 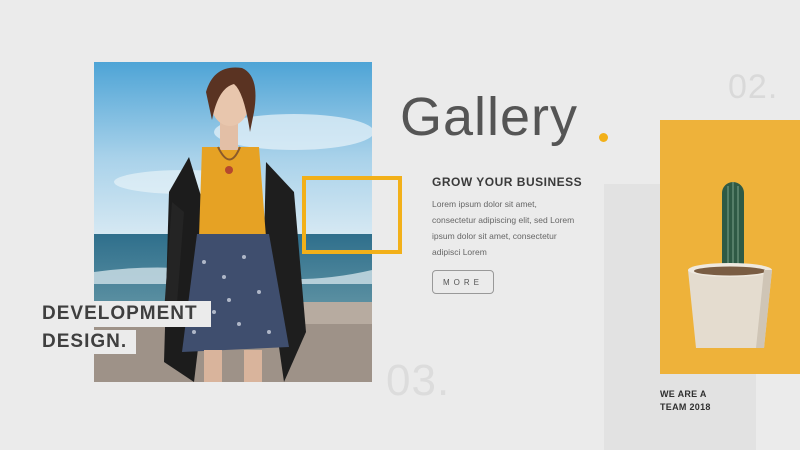 What do you see at coordinates (685, 401) in the screenshot?
I see `team-caption: WE ARE A TEAM 2018` at bounding box center [685, 401].